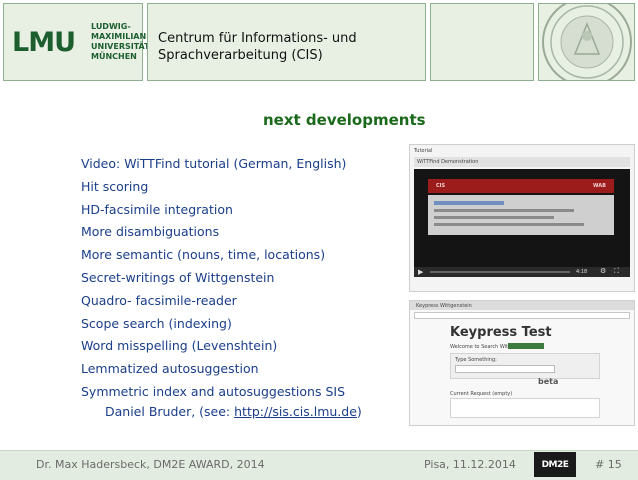  What do you see at coordinates (344, 120) in the screenshot?
I see `slide-title: next developments` at bounding box center [344, 120].